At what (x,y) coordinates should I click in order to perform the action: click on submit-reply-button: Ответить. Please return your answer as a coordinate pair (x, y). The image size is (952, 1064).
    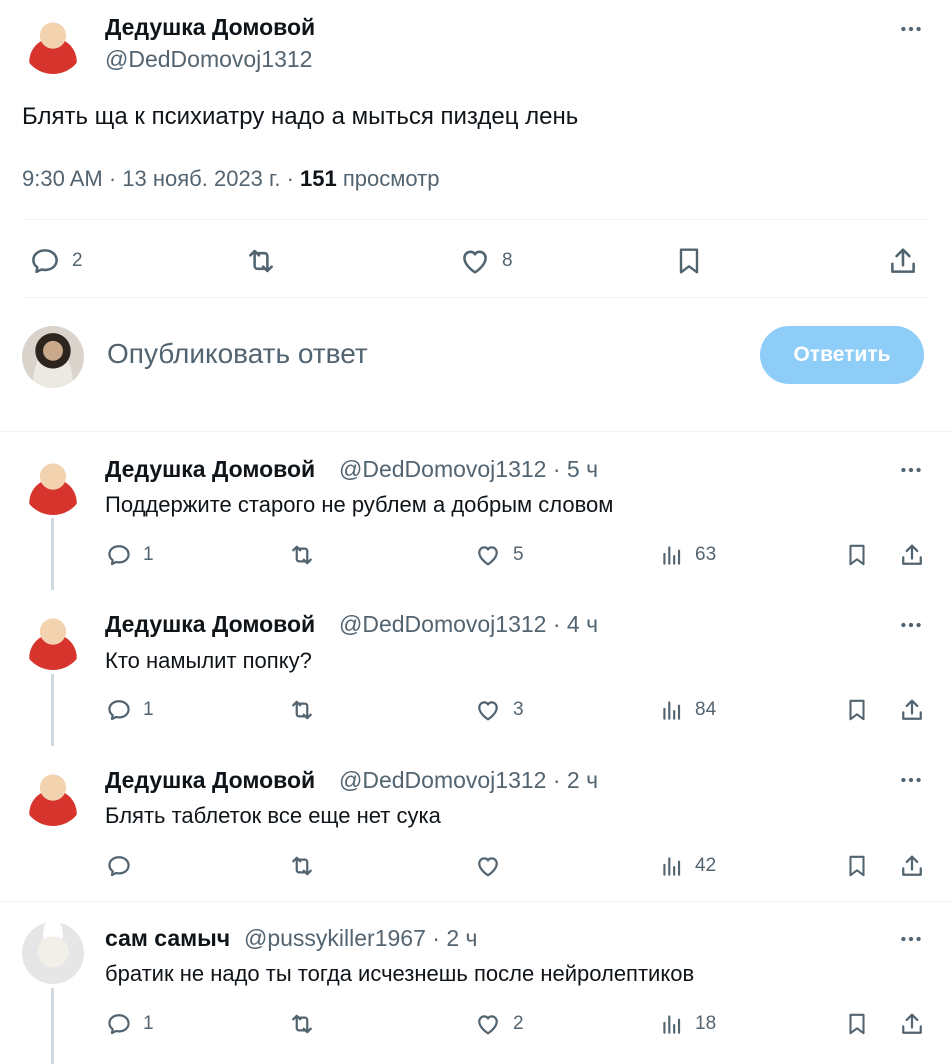
    Looking at the image, I should click on (842, 355).